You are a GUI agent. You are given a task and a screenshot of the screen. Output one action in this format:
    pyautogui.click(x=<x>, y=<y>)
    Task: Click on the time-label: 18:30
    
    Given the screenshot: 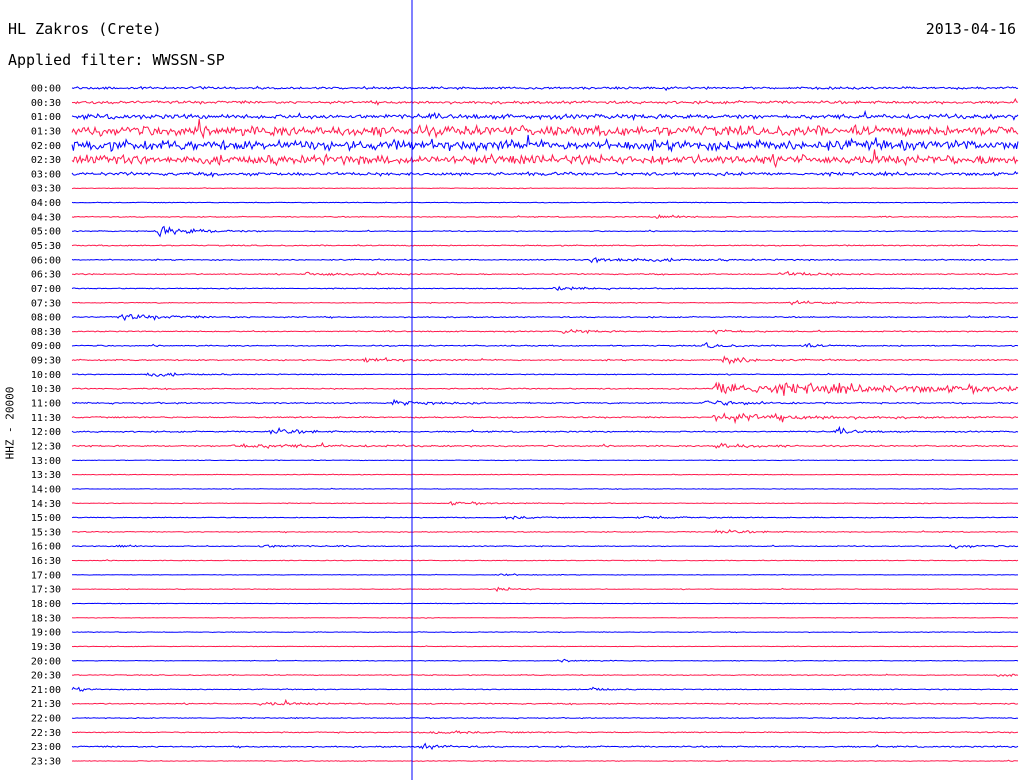 What is the action you would take?
    pyautogui.click(x=46, y=618)
    